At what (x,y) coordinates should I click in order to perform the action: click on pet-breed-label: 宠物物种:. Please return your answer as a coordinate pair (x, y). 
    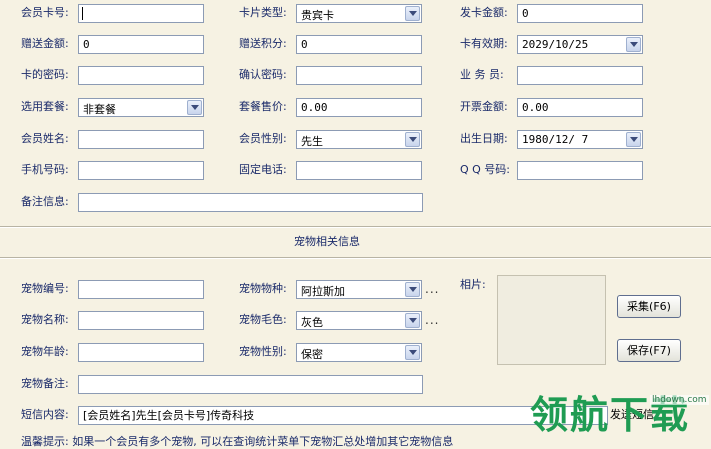
    Looking at the image, I should click on (263, 288).